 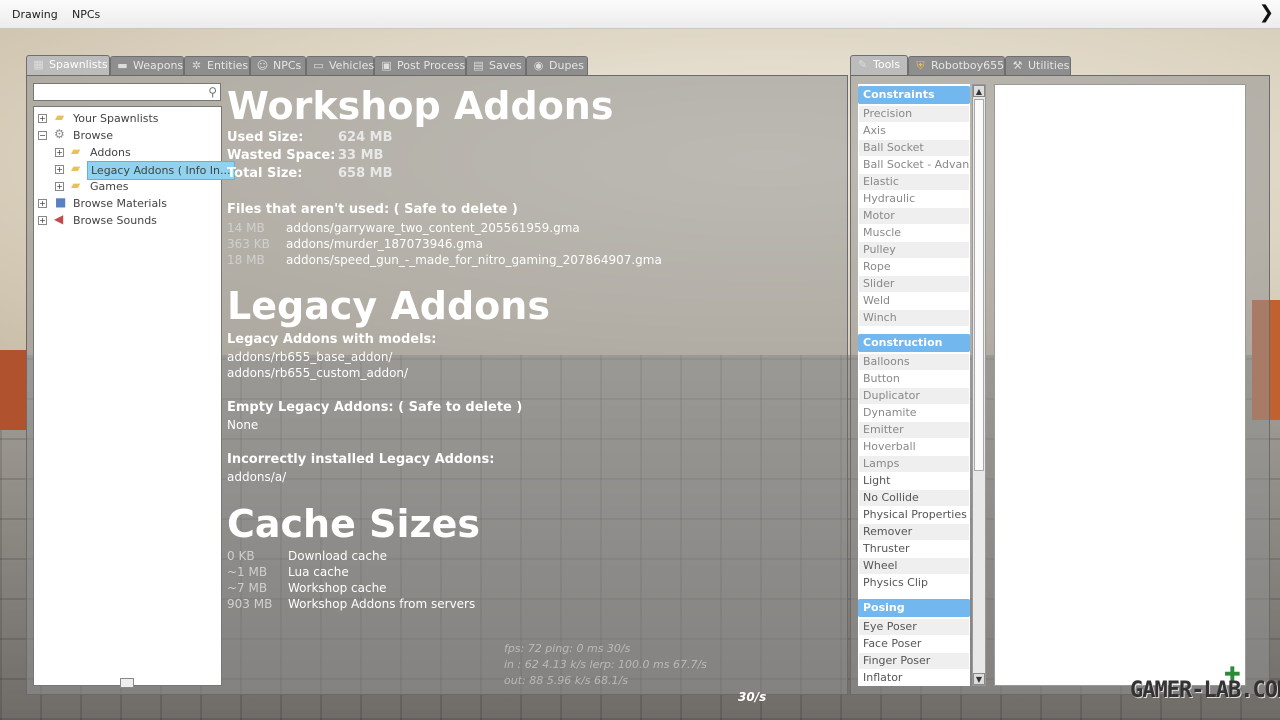 What do you see at coordinates (59, 134) in the screenshot?
I see `gear-icon: ⚙` at bounding box center [59, 134].